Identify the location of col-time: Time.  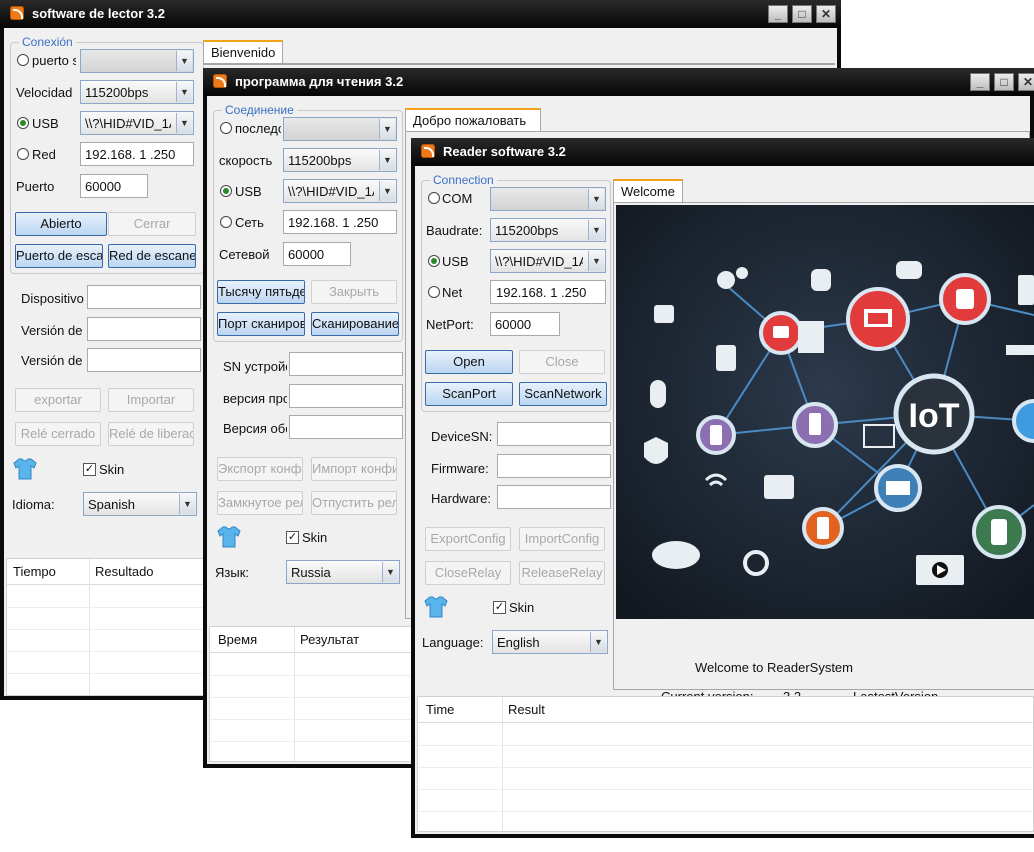
(440, 709).